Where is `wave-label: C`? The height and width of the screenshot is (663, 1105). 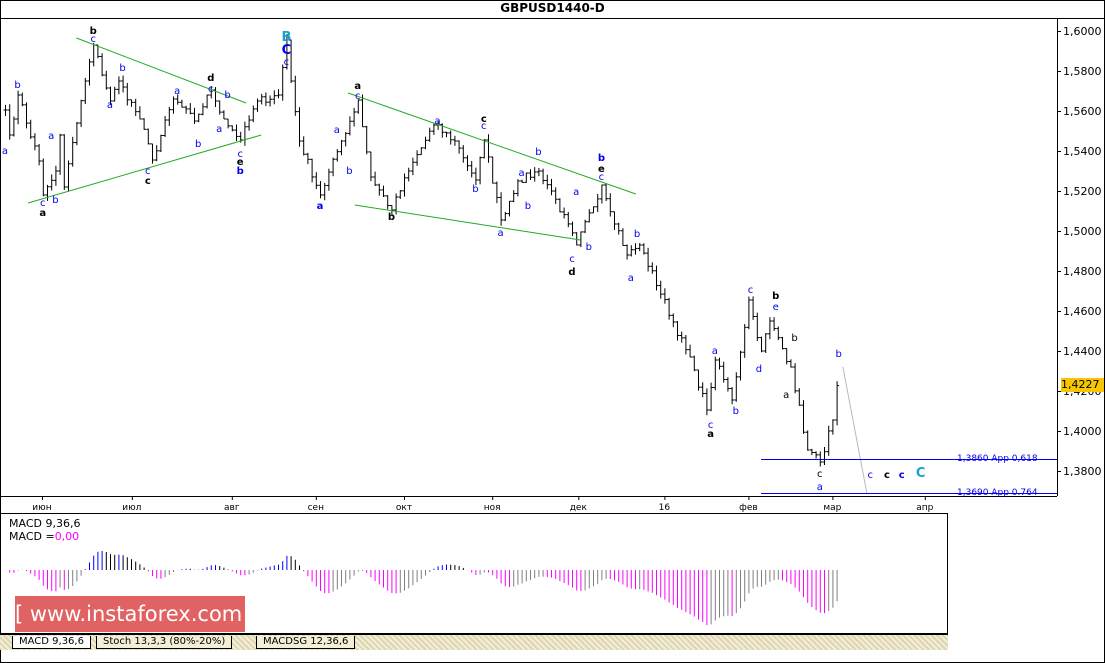 wave-label: C is located at coordinates (287, 50).